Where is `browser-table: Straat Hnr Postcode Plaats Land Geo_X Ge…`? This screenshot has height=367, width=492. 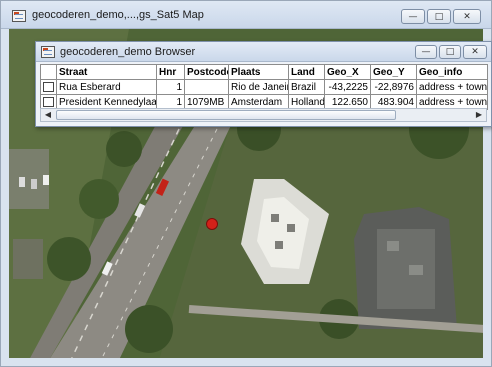
browser-table: Straat Hnr Postcode Plaats Land Geo_X Ge… is located at coordinates (264, 87).